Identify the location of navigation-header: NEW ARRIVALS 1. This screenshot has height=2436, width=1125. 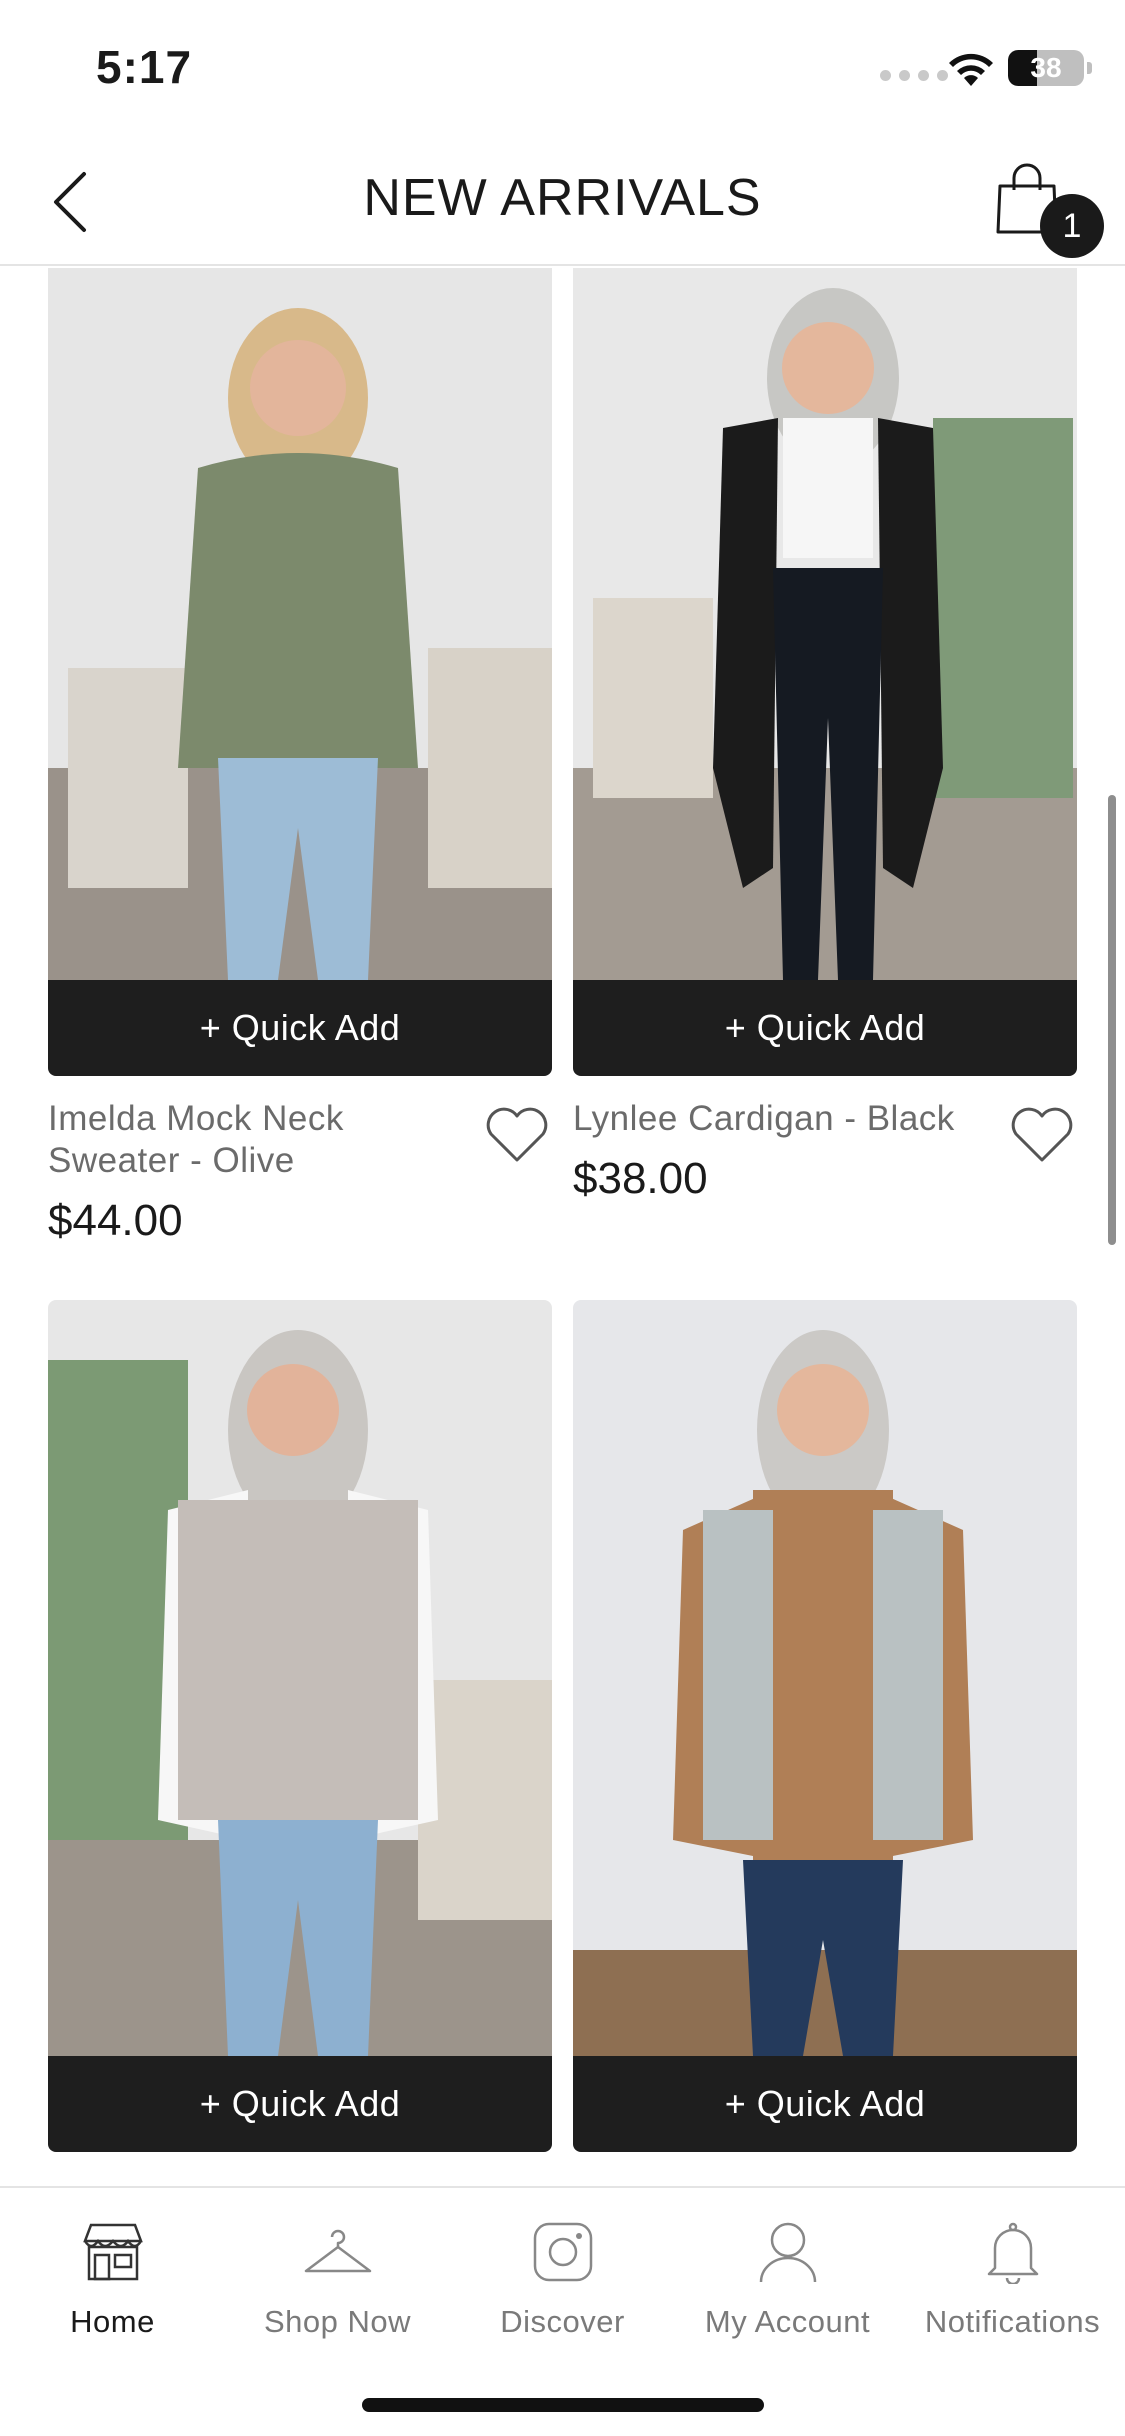
(562, 203).